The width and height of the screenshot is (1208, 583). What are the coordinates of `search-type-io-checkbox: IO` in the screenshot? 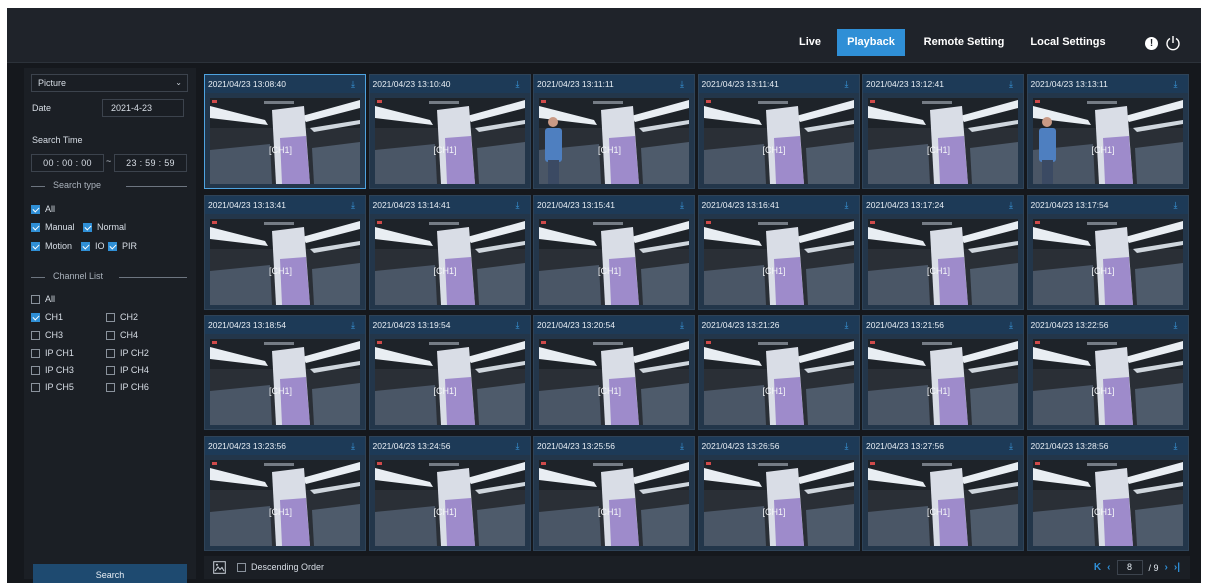 It's located at (93, 246).